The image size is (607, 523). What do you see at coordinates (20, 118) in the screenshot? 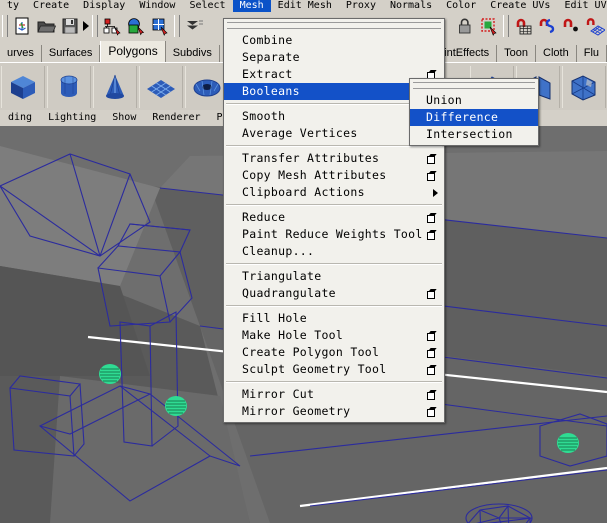
I see `panel-menu-ding: ding` at bounding box center [20, 118].